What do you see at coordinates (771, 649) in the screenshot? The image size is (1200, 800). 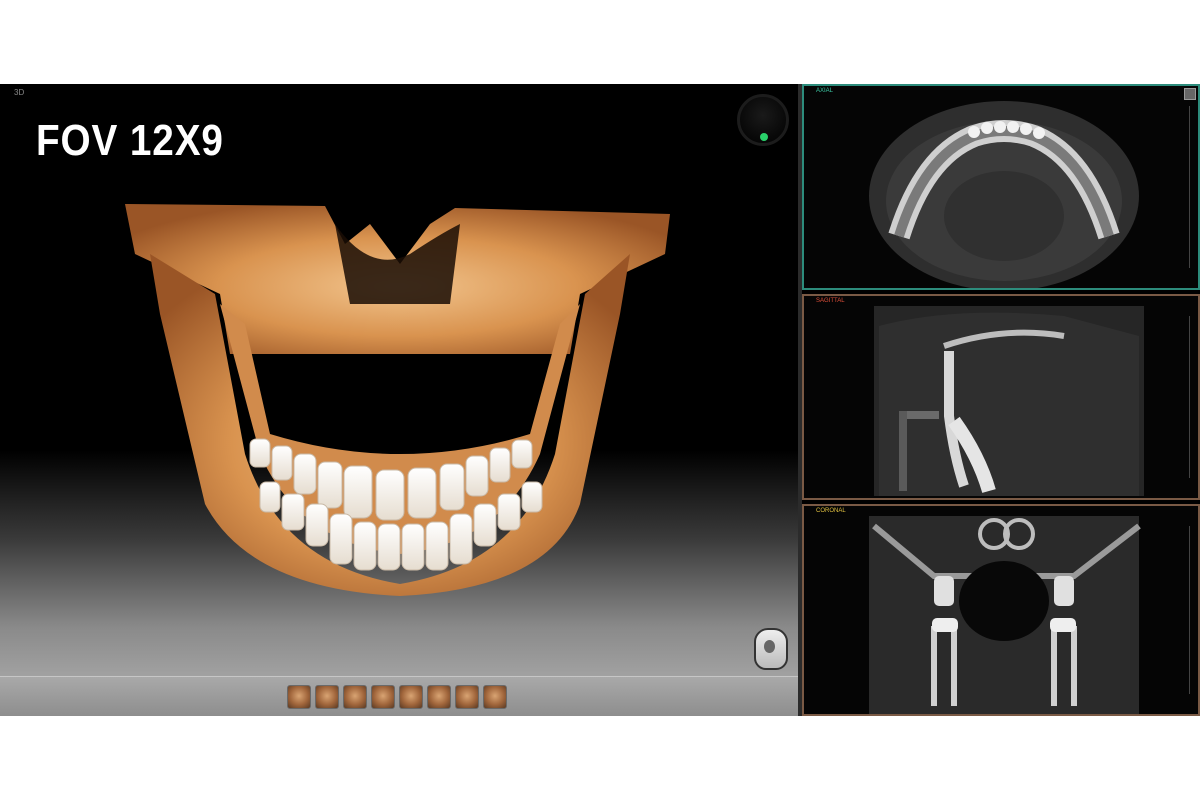 I see `head-orientation-icon` at bounding box center [771, 649].